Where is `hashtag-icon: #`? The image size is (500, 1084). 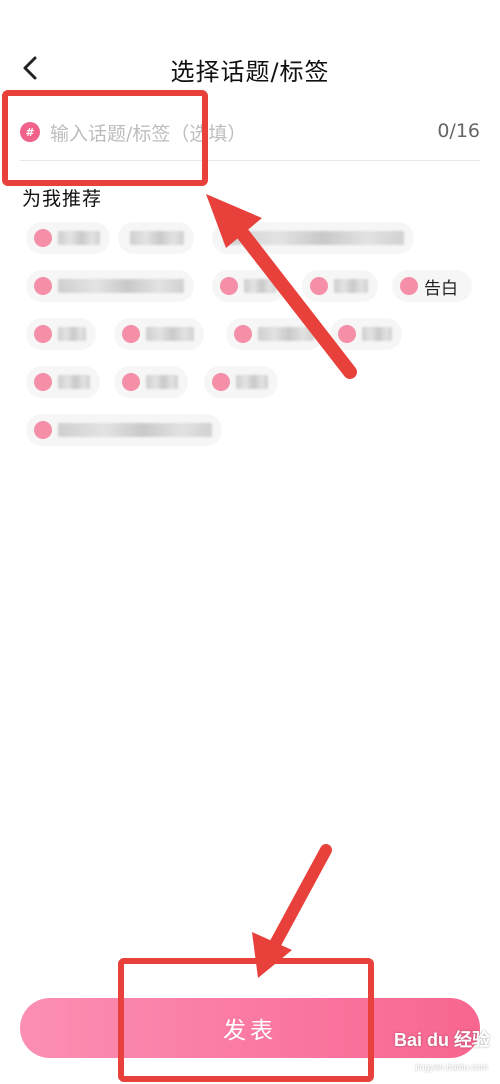
hashtag-icon: # is located at coordinates (30, 132).